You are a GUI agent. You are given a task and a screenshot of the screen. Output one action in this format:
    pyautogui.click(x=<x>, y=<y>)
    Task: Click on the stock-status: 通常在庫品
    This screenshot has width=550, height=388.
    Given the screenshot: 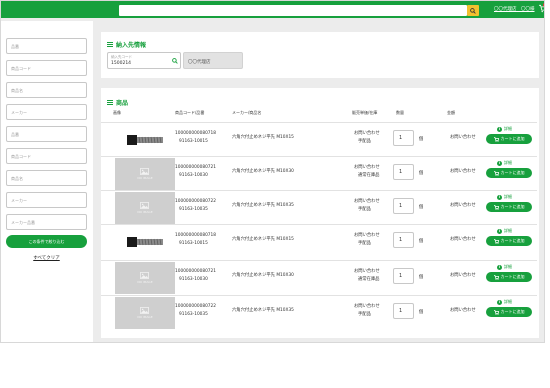 What is the action you would take?
    pyautogui.click(x=369, y=175)
    